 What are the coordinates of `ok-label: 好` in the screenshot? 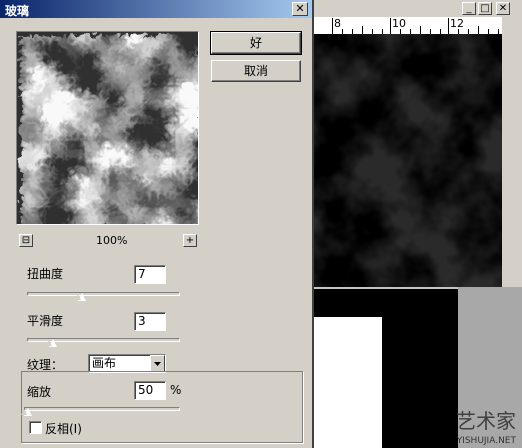 It's located at (255, 43).